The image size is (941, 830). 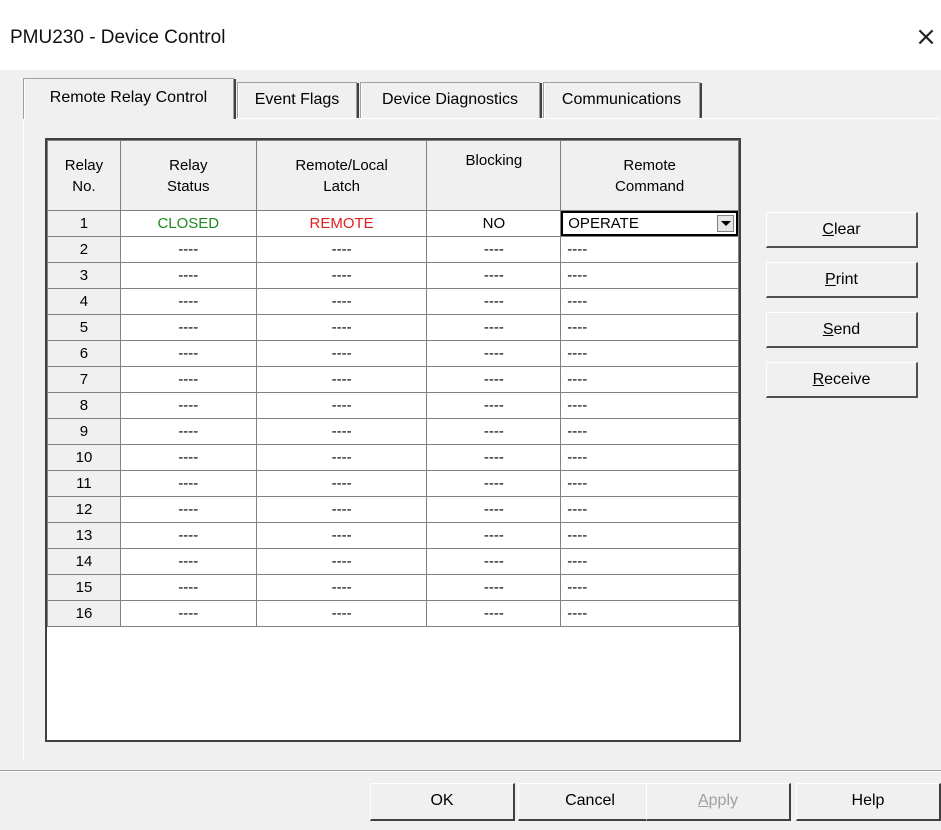 What do you see at coordinates (649, 175) in the screenshot?
I see `header-remote-command: Remote Command` at bounding box center [649, 175].